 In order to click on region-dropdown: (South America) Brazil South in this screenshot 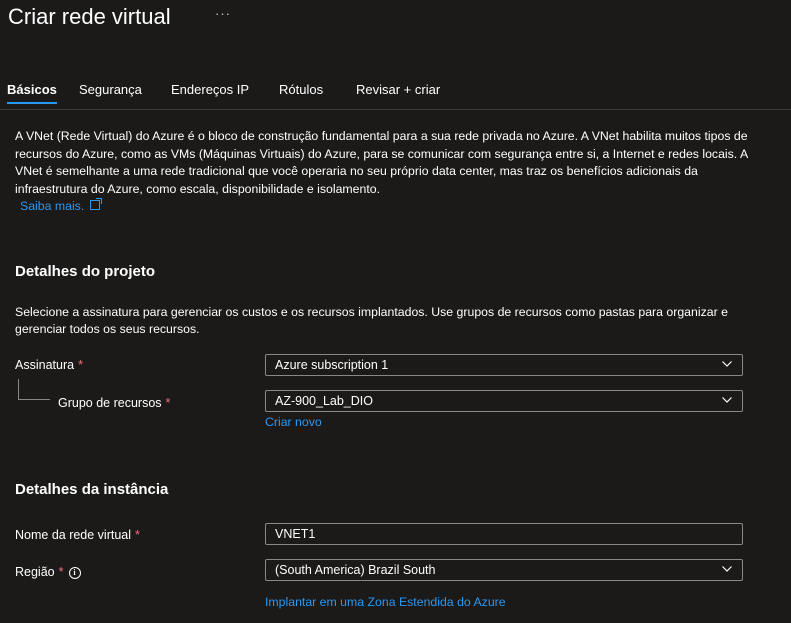, I will do `click(504, 570)`.